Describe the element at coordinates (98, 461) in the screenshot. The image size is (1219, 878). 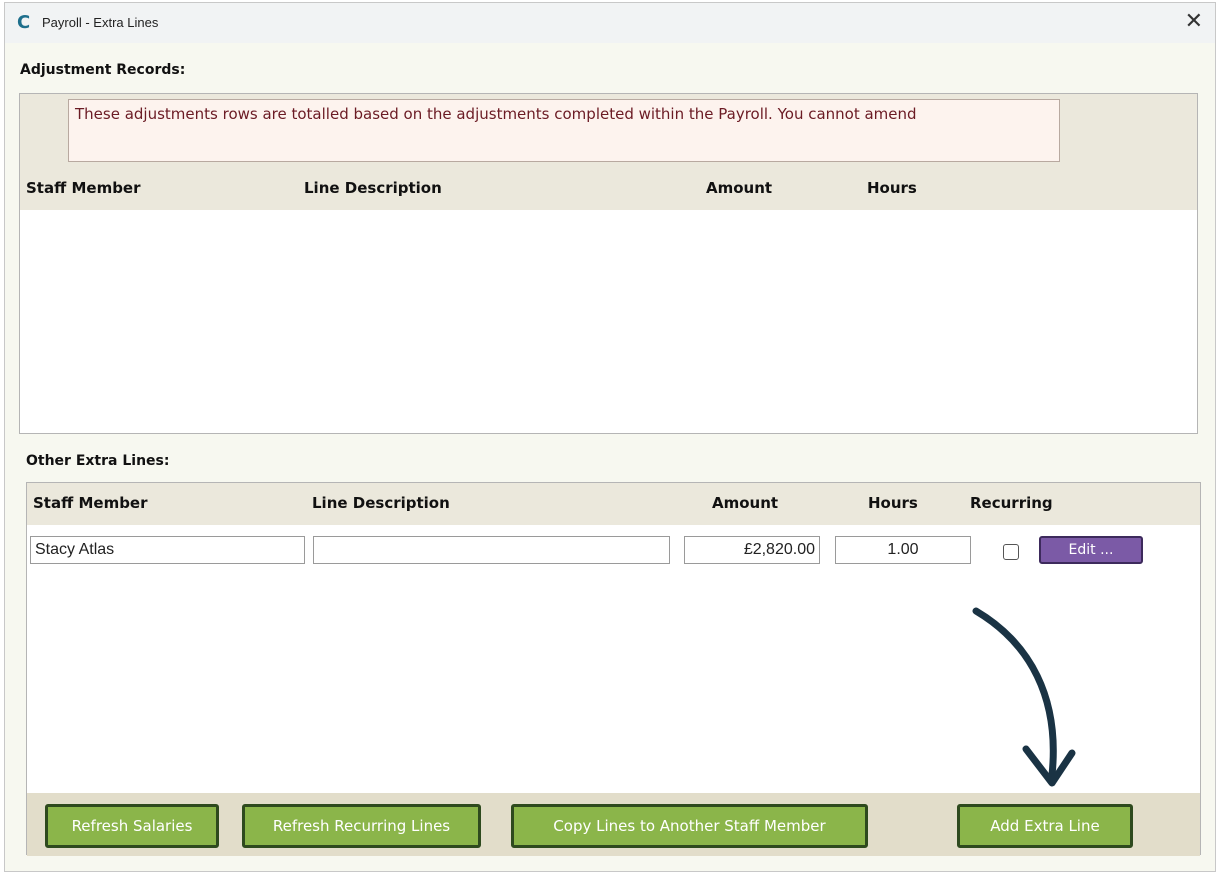
I see `other-extra-lines-label: Other Extra Lines:` at that location.